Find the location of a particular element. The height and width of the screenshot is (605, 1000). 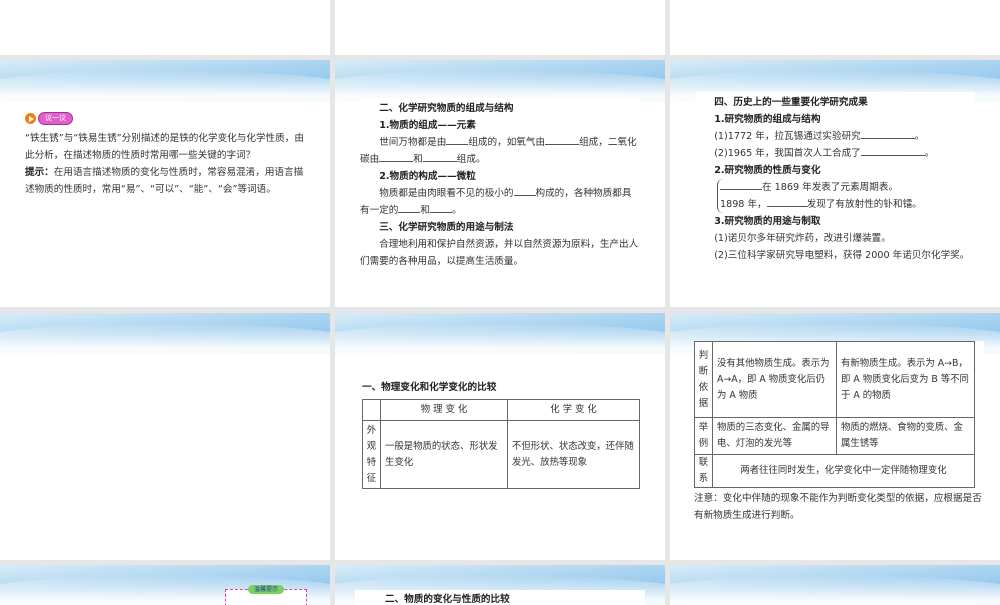

table-cell: 有新物质生成。表示为 A→B，即 A 物质变化后变为 B 等不同于 A 的物质 is located at coordinates (905, 379).